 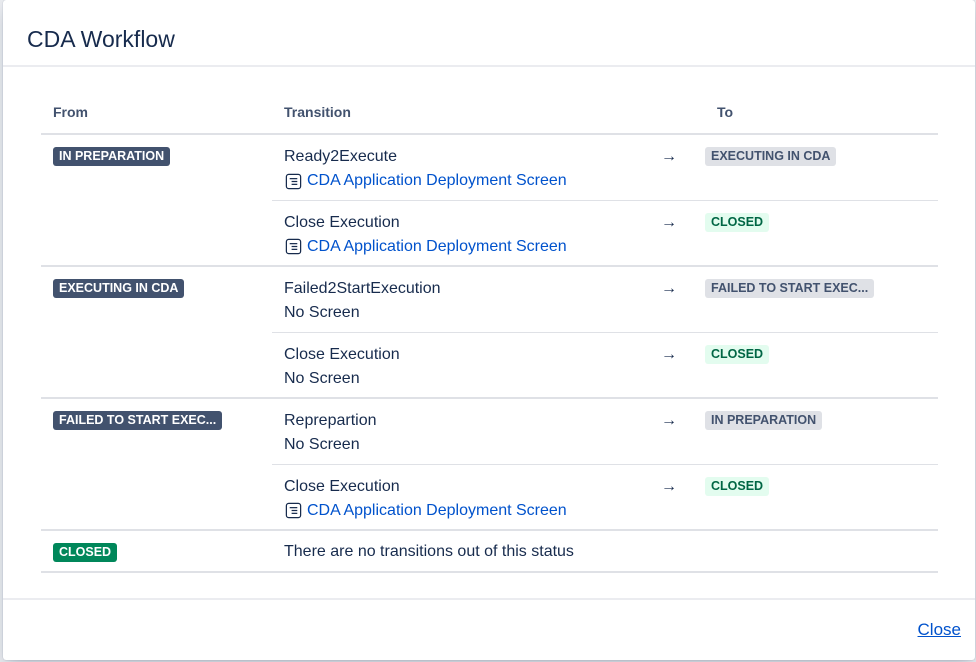 What do you see at coordinates (156, 332) in the screenshot?
I see `from-status-cell: EXECUTING IN CDA` at bounding box center [156, 332].